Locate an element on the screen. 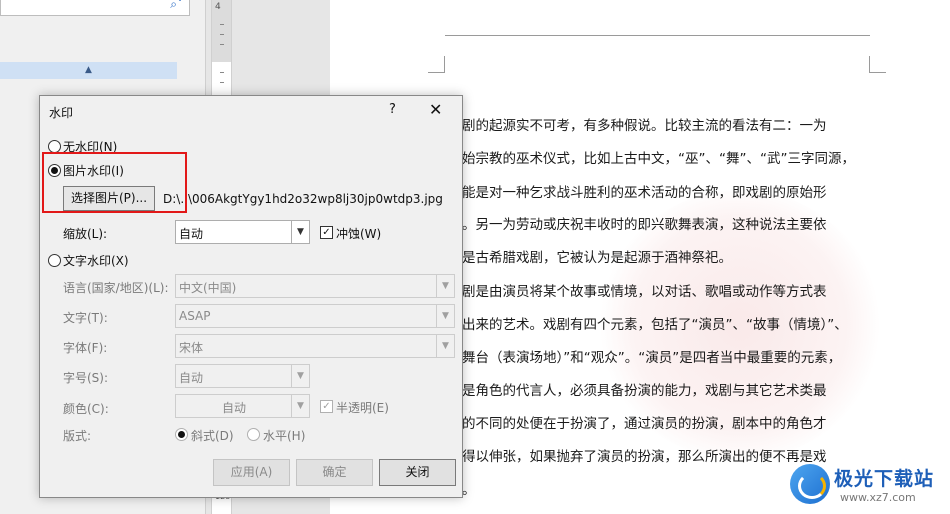 Image resolution: width=950 pixels, height=514 pixels. doc-line: 得以伸张，如果抛弃了演员的扮演，那么所演出的便不再是戏 is located at coordinates (644, 455).